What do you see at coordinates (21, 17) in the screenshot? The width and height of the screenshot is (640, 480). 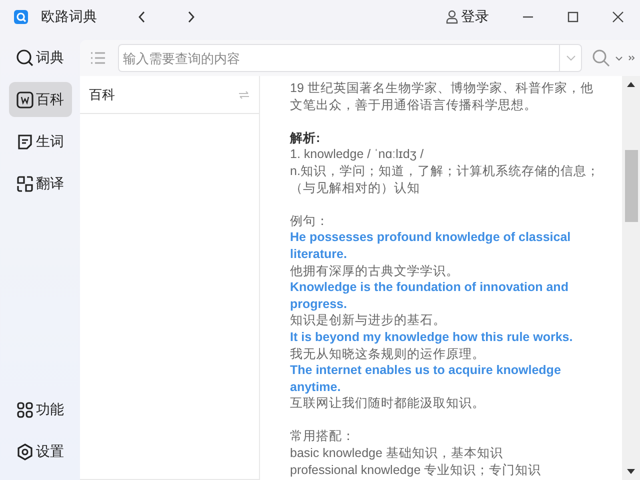 I see `app-logo-icon` at bounding box center [21, 17].